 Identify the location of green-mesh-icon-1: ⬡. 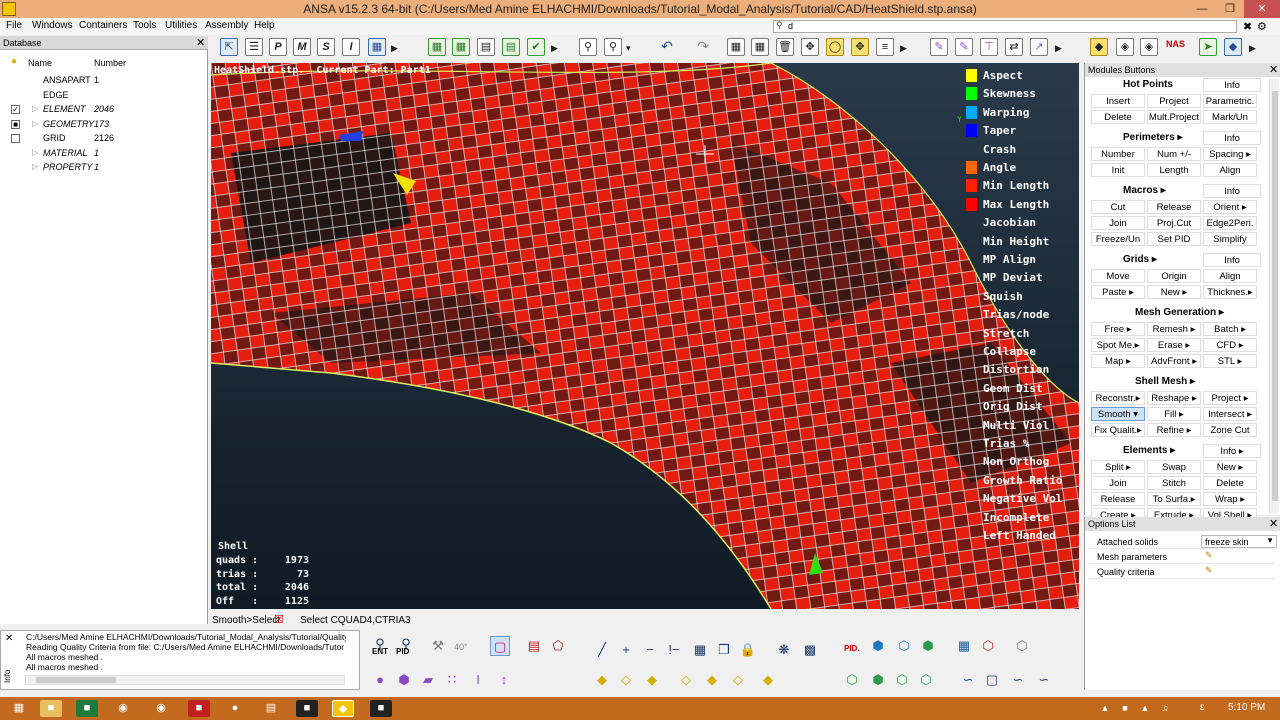
(852, 680).